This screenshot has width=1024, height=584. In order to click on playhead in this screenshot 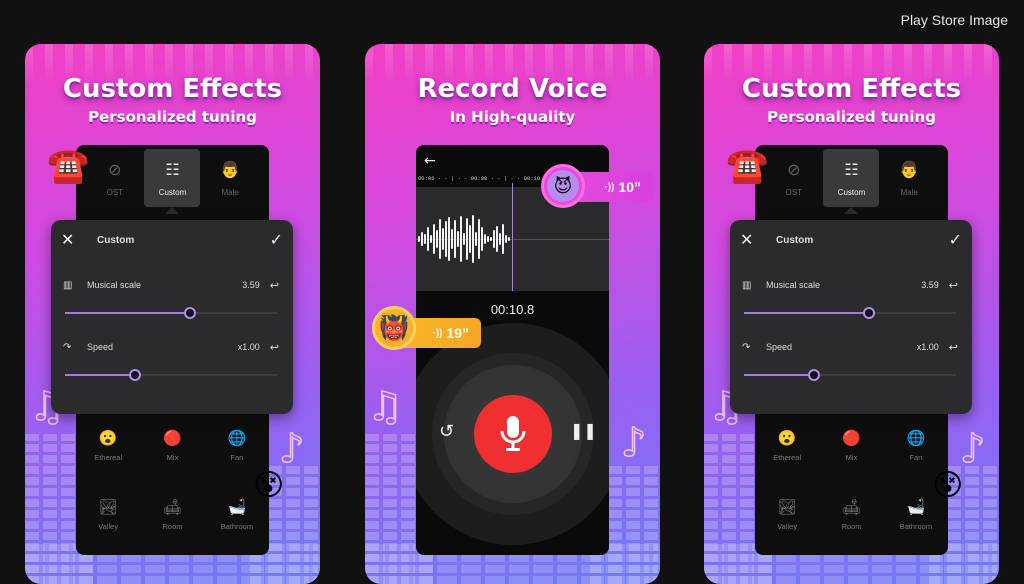, I will do `click(512, 237)`.